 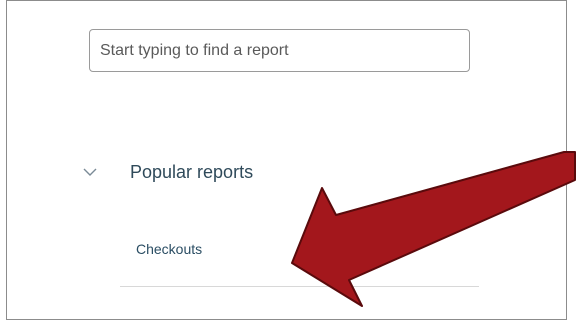 What do you see at coordinates (169, 249) in the screenshot?
I see `report-link-checkouts: Checkouts` at bounding box center [169, 249].